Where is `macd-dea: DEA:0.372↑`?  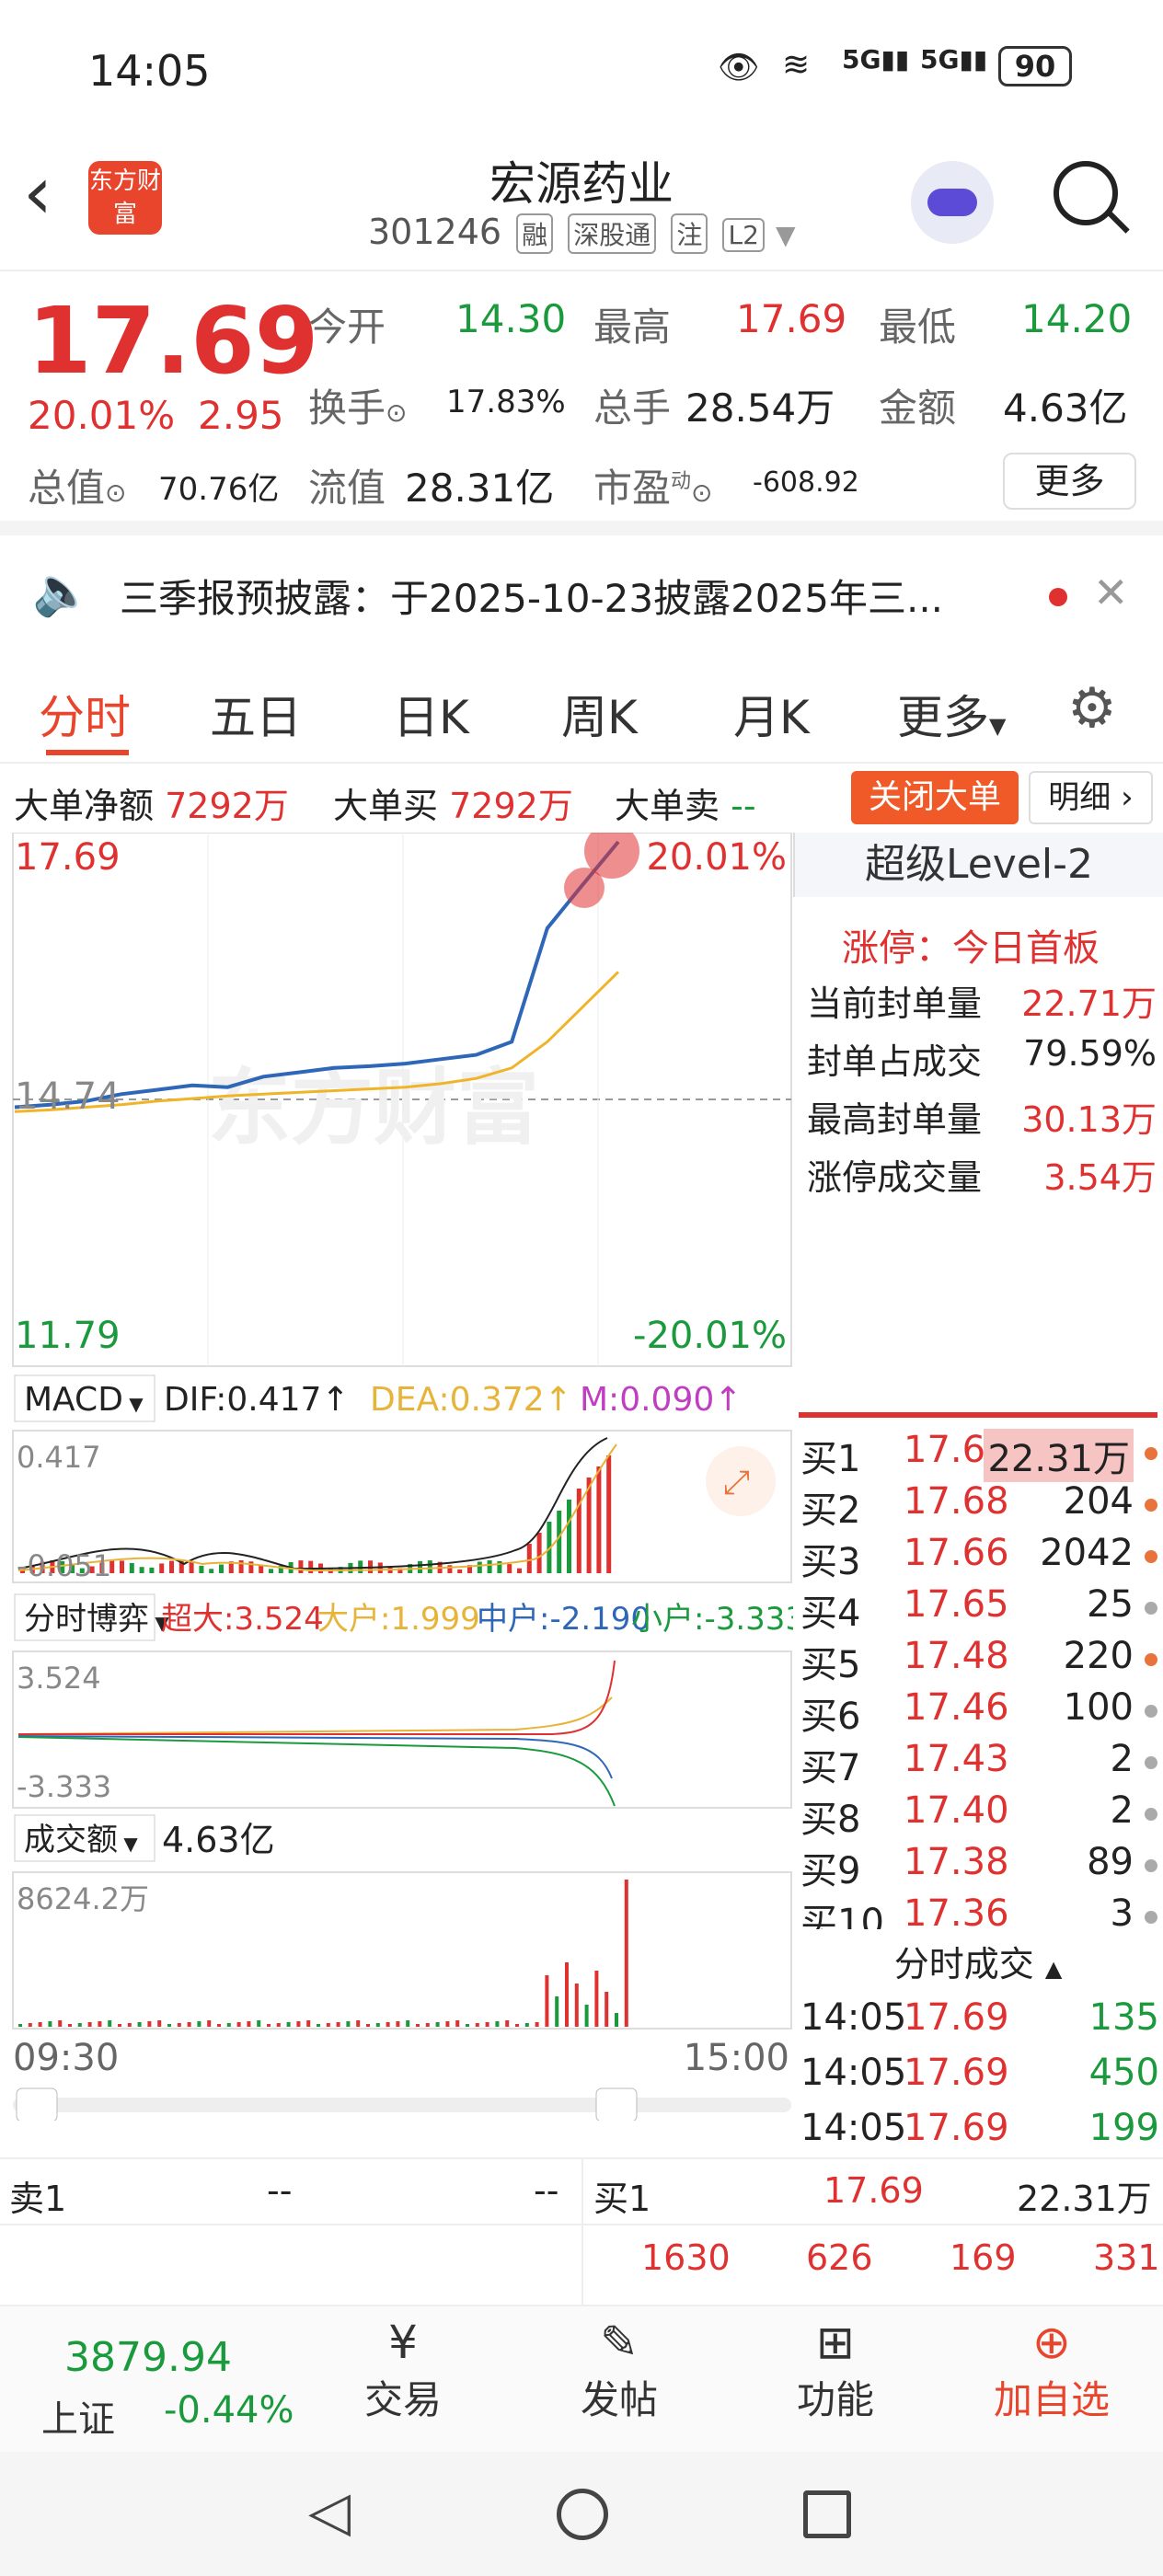
macd-dea: DEA:0.372↑ is located at coordinates (471, 1400).